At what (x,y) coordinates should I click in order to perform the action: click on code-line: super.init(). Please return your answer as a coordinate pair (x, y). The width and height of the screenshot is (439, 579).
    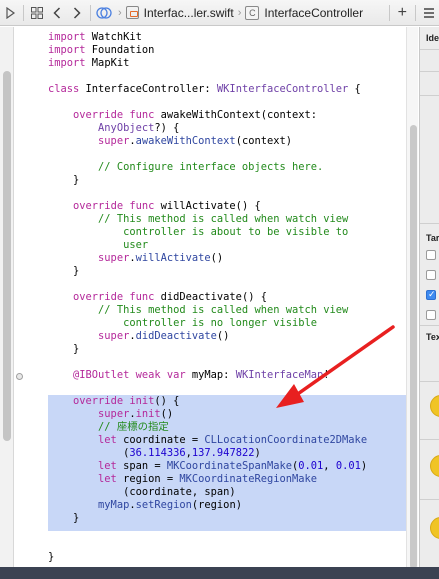
    Looking at the image, I should click on (230, 414).